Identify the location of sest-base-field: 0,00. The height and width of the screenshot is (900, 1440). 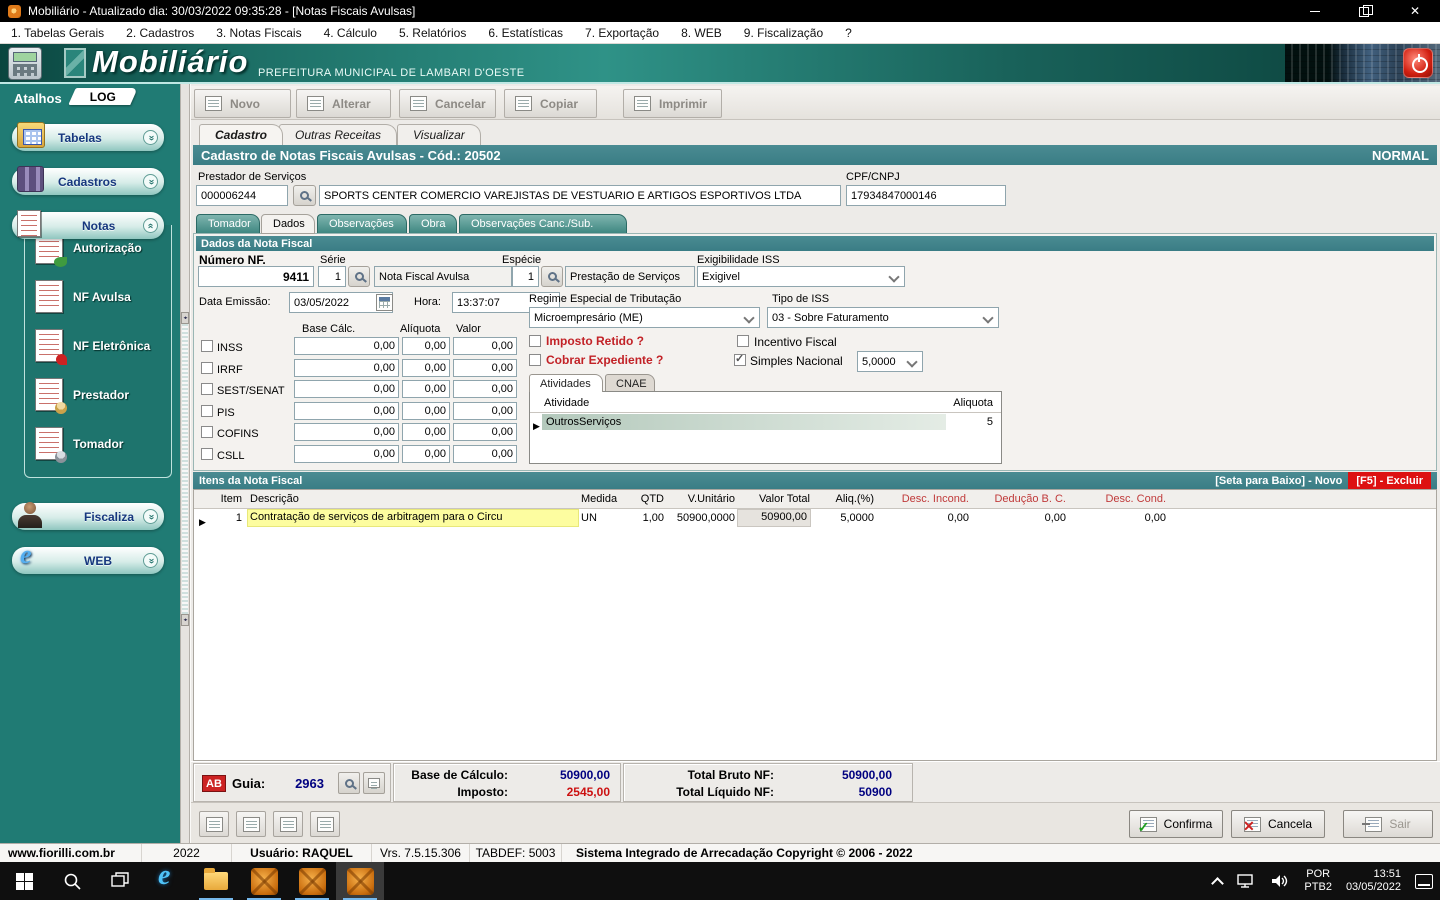
(346, 389).